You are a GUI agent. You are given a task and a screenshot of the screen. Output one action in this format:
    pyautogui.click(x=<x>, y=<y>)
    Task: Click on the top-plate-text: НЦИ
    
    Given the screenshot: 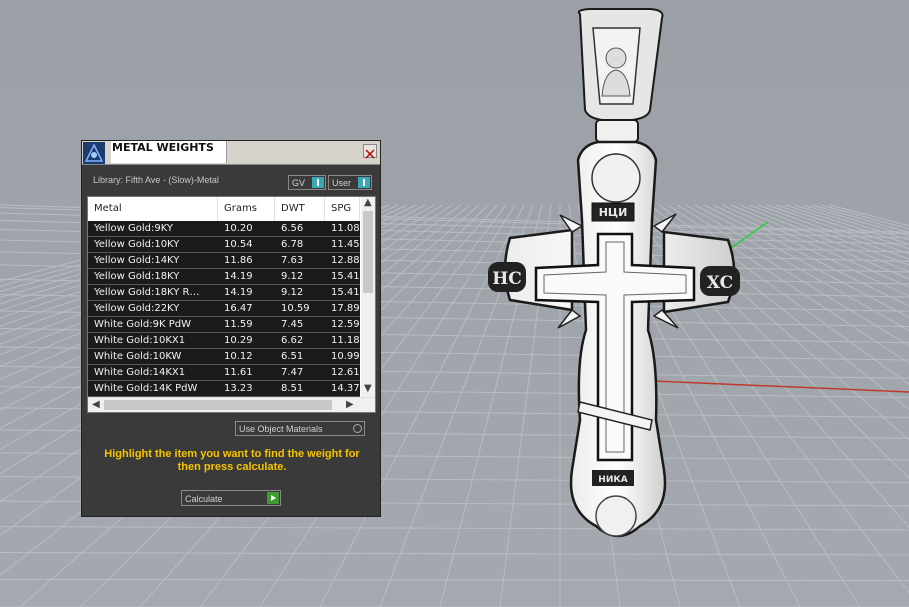 What is the action you would take?
    pyautogui.click(x=613, y=212)
    